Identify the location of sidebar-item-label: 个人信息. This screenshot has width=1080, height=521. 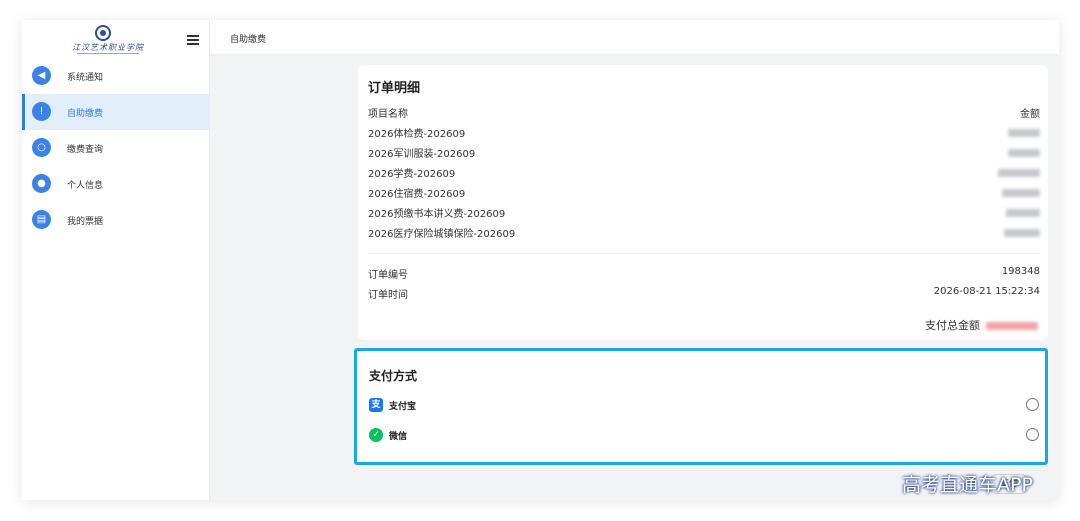
(85, 185).